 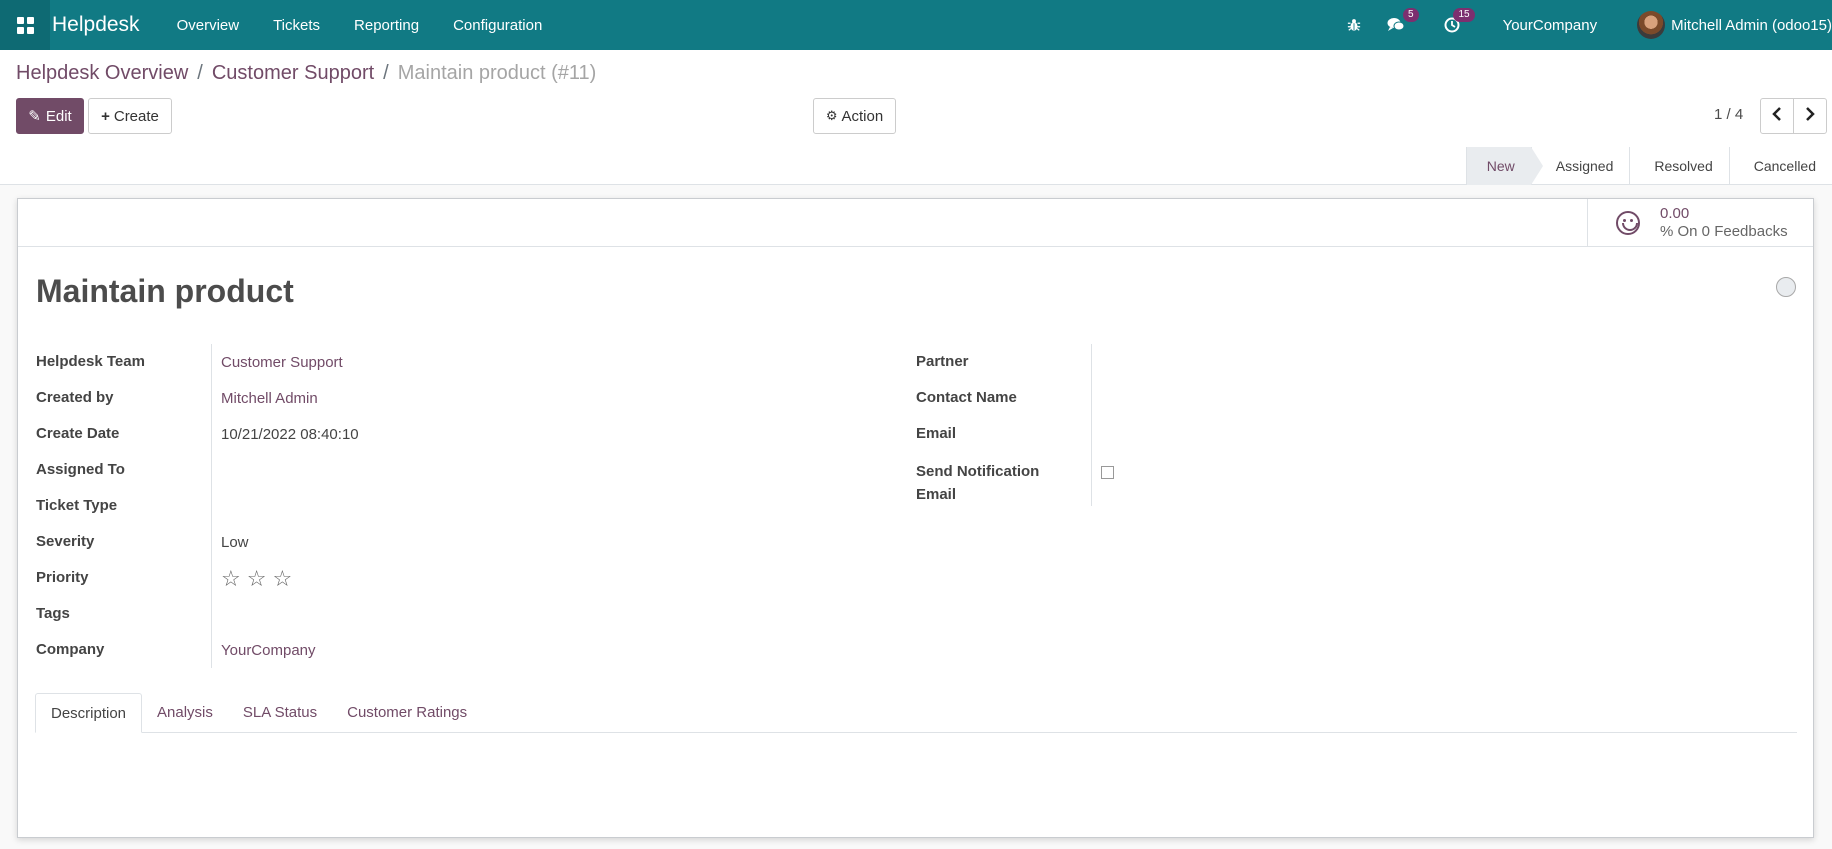 I want to click on breadcrumb-current: Maintain product (#11), so click(x=497, y=73).